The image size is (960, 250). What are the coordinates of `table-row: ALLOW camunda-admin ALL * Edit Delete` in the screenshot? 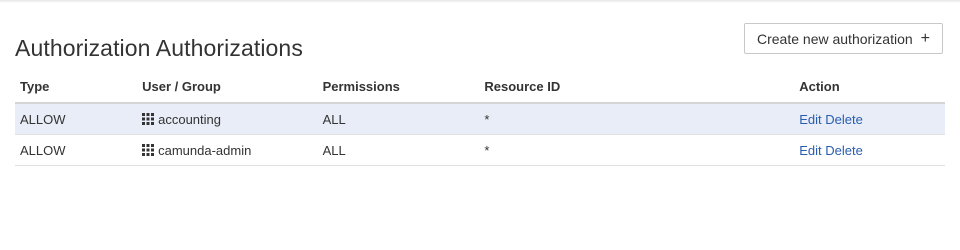 It's located at (480, 150).